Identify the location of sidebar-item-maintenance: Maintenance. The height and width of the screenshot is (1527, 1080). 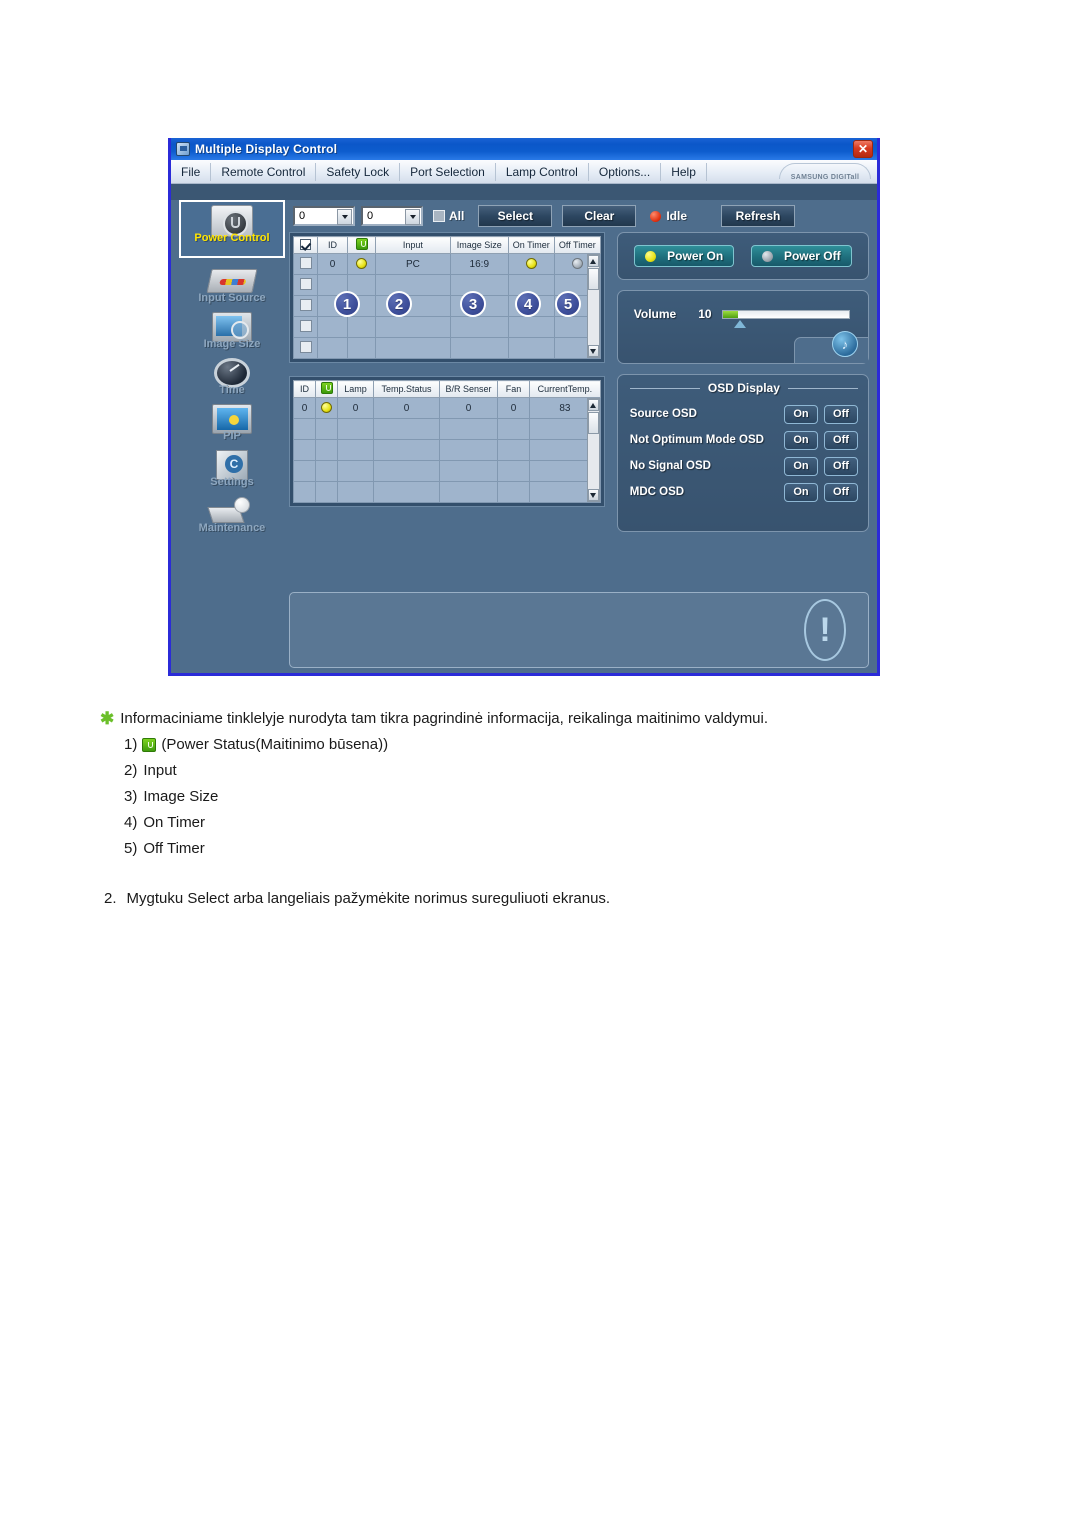
(232, 513).